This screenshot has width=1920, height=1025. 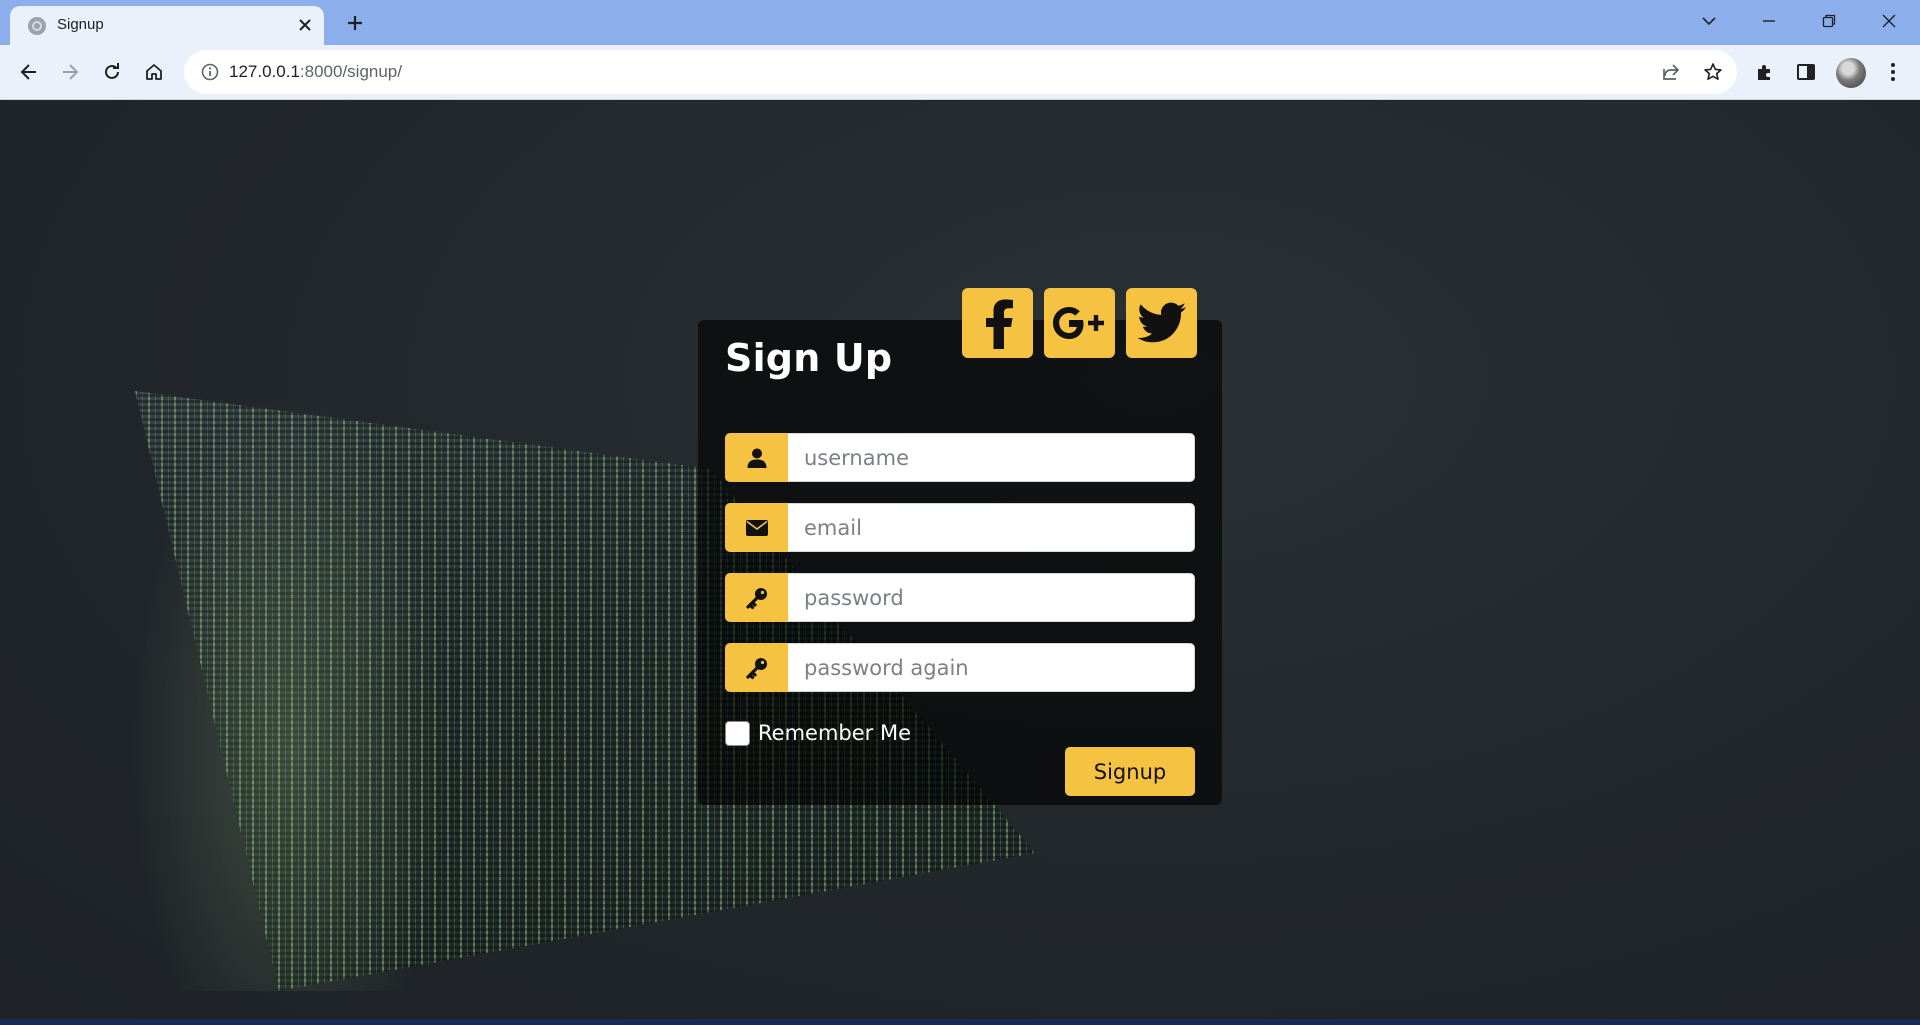 I want to click on new-tab-button, so click(x=355, y=23).